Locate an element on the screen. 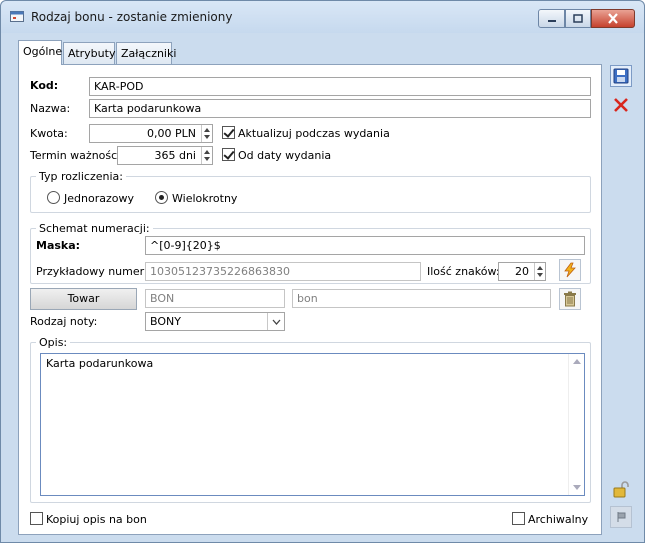 This screenshot has height=543, width=645. archiwalny-checkbox is located at coordinates (518, 518).